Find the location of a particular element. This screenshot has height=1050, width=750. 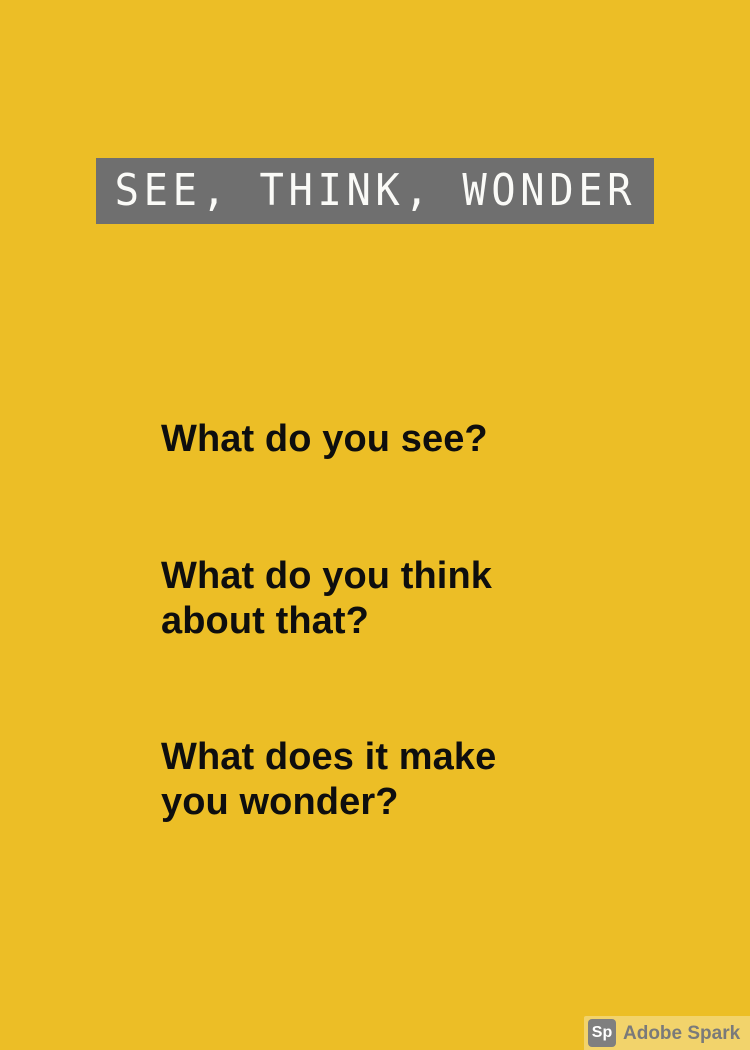

question-think-line-1: What do you think is located at coordinates (326, 575).